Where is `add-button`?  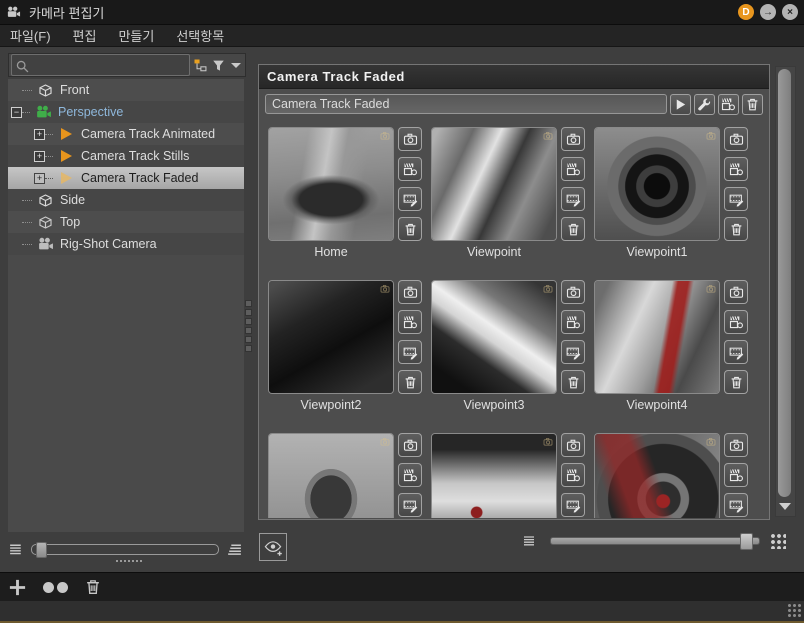
add-button is located at coordinates (17, 587).